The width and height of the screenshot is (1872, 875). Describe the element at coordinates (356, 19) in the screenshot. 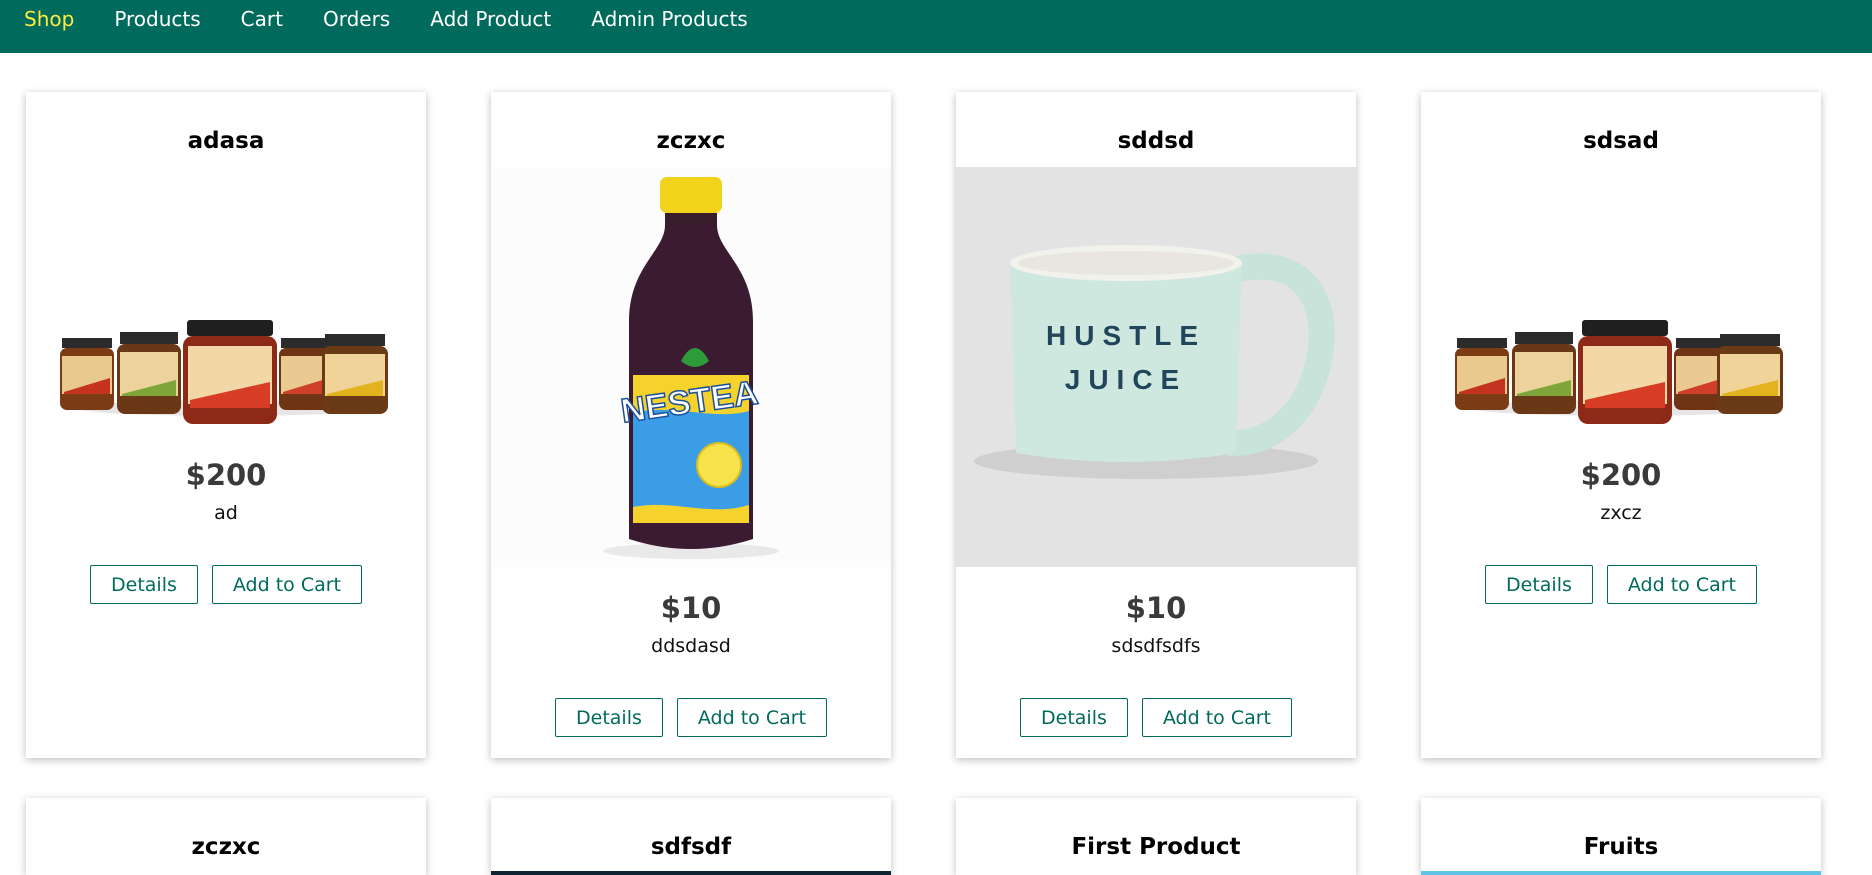

I see `nav-orders-link: Orders` at that location.